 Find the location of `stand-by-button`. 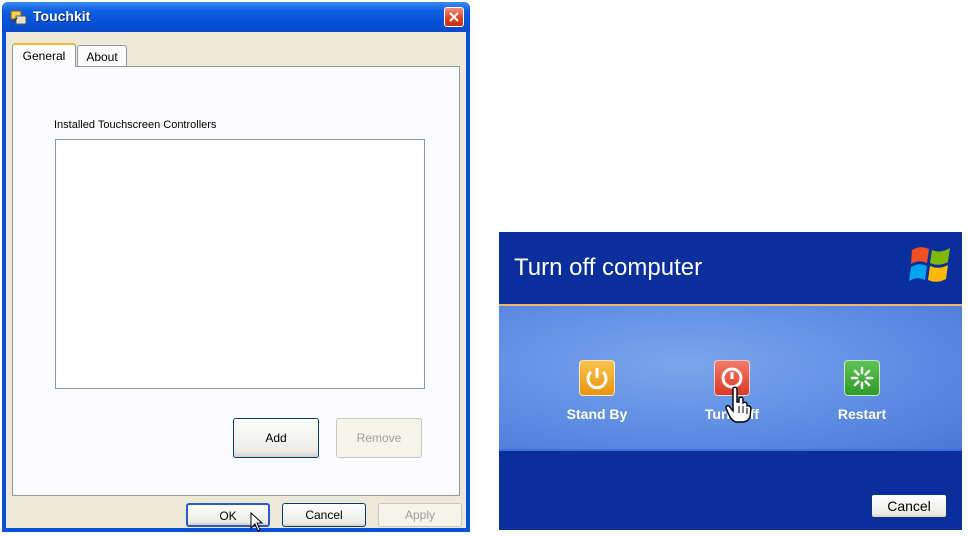

stand-by-button is located at coordinates (597, 378).